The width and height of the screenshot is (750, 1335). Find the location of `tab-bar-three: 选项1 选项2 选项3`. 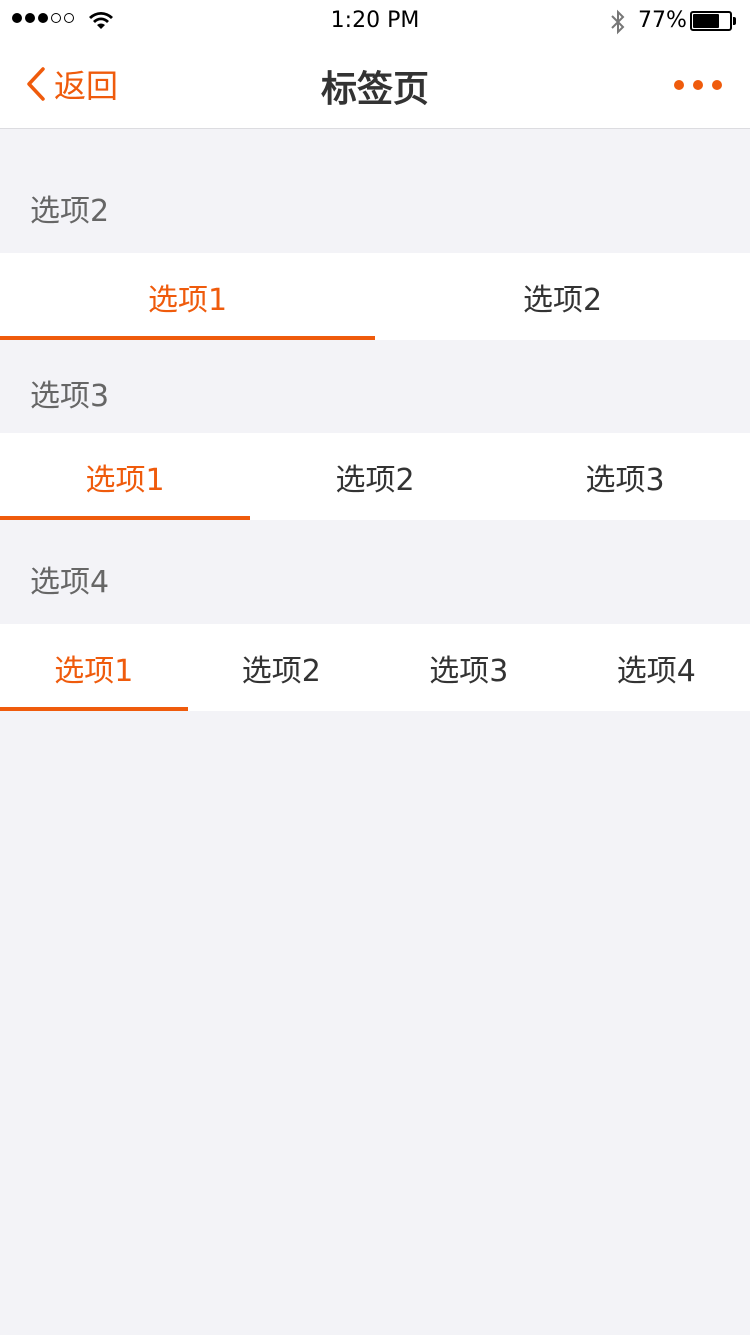

tab-bar-three: 选项1 选项2 选项3 is located at coordinates (375, 476).